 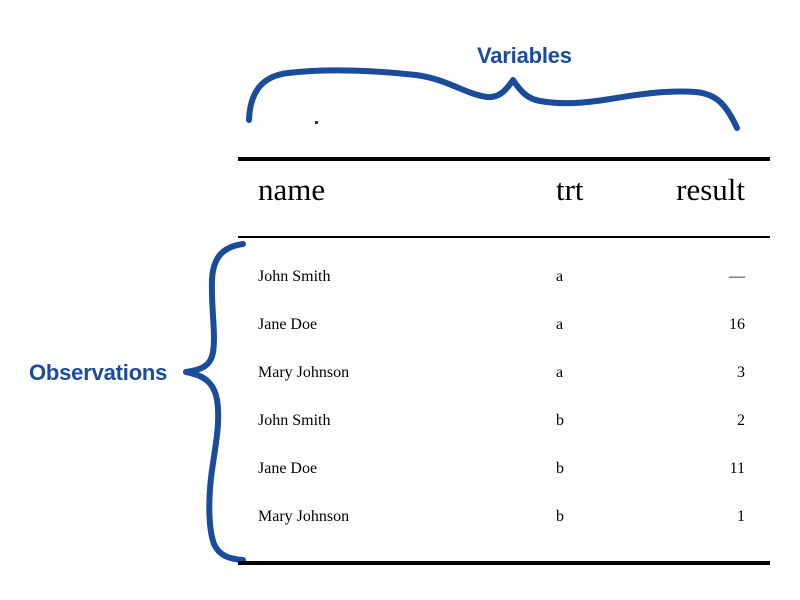 I want to click on variables-annotation-label: Variables, so click(x=524, y=55).